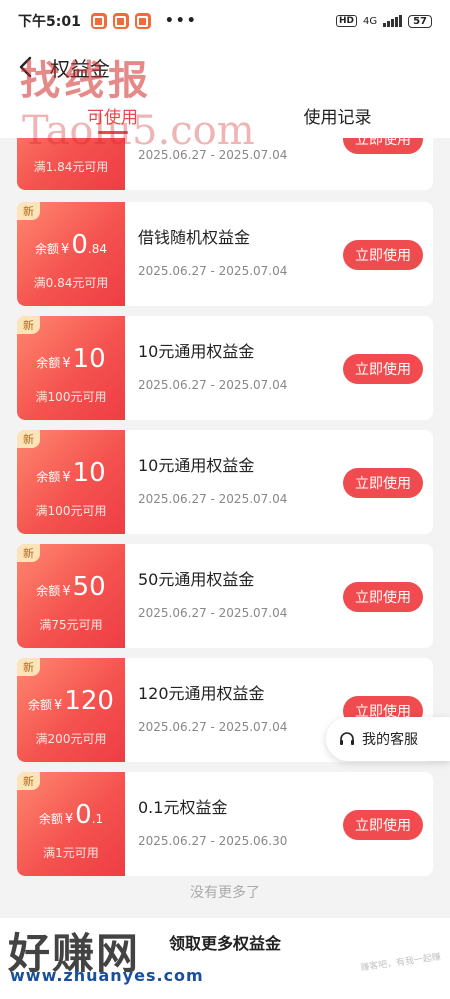 The width and height of the screenshot is (450, 999). Describe the element at coordinates (420, 21) in the screenshot. I see `battery-icon: 57` at that location.